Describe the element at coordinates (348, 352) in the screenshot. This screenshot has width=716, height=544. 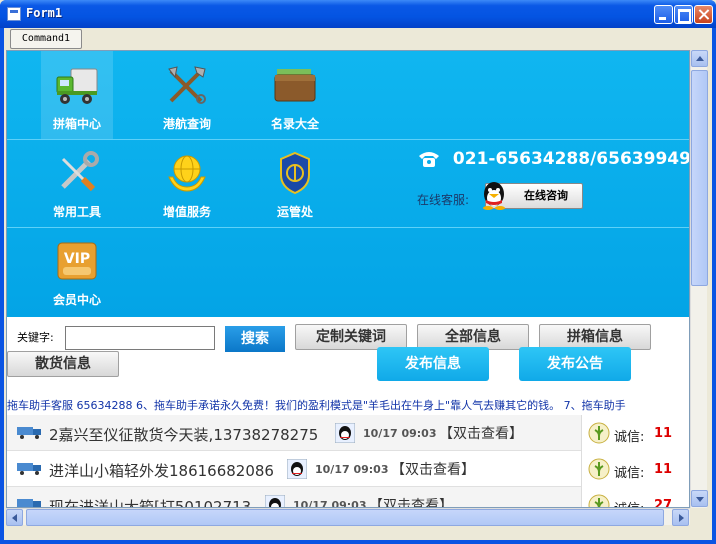
I see `search-area: 关键字: 搜索 定制关键词 全部信息 拼箱信息 散货信息 发布信息 发布公告` at that location.